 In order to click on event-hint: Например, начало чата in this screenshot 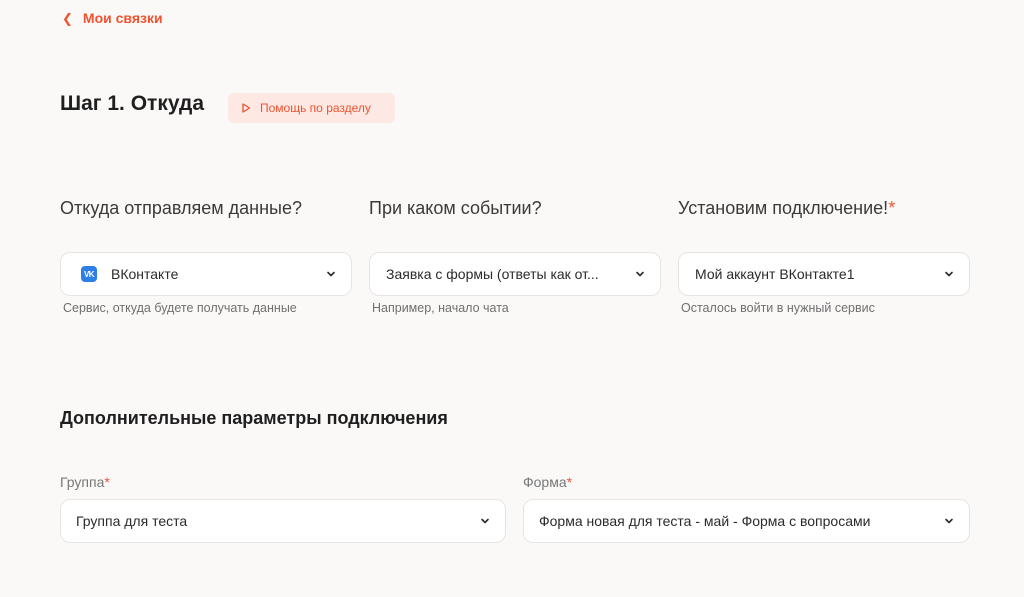, I will do `click(440, 308)`.